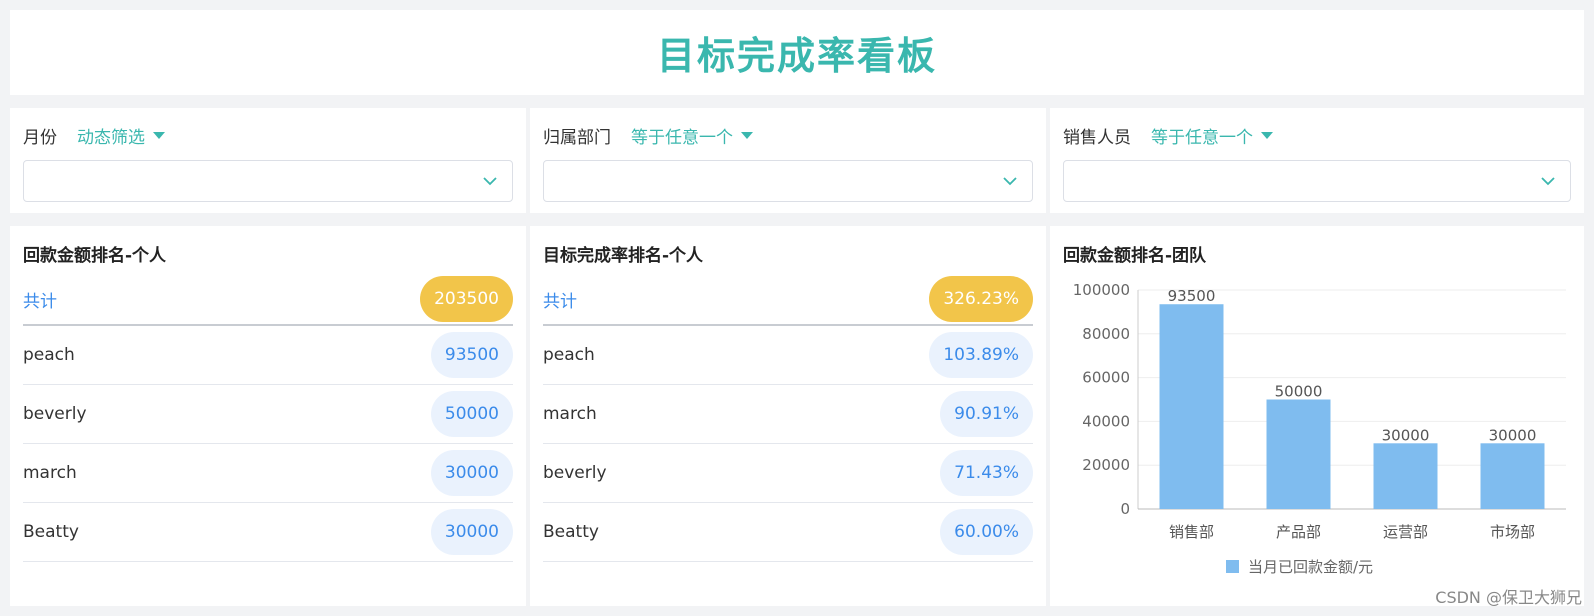  I want to click on table-row: beverly 50000, so click(268, 414).